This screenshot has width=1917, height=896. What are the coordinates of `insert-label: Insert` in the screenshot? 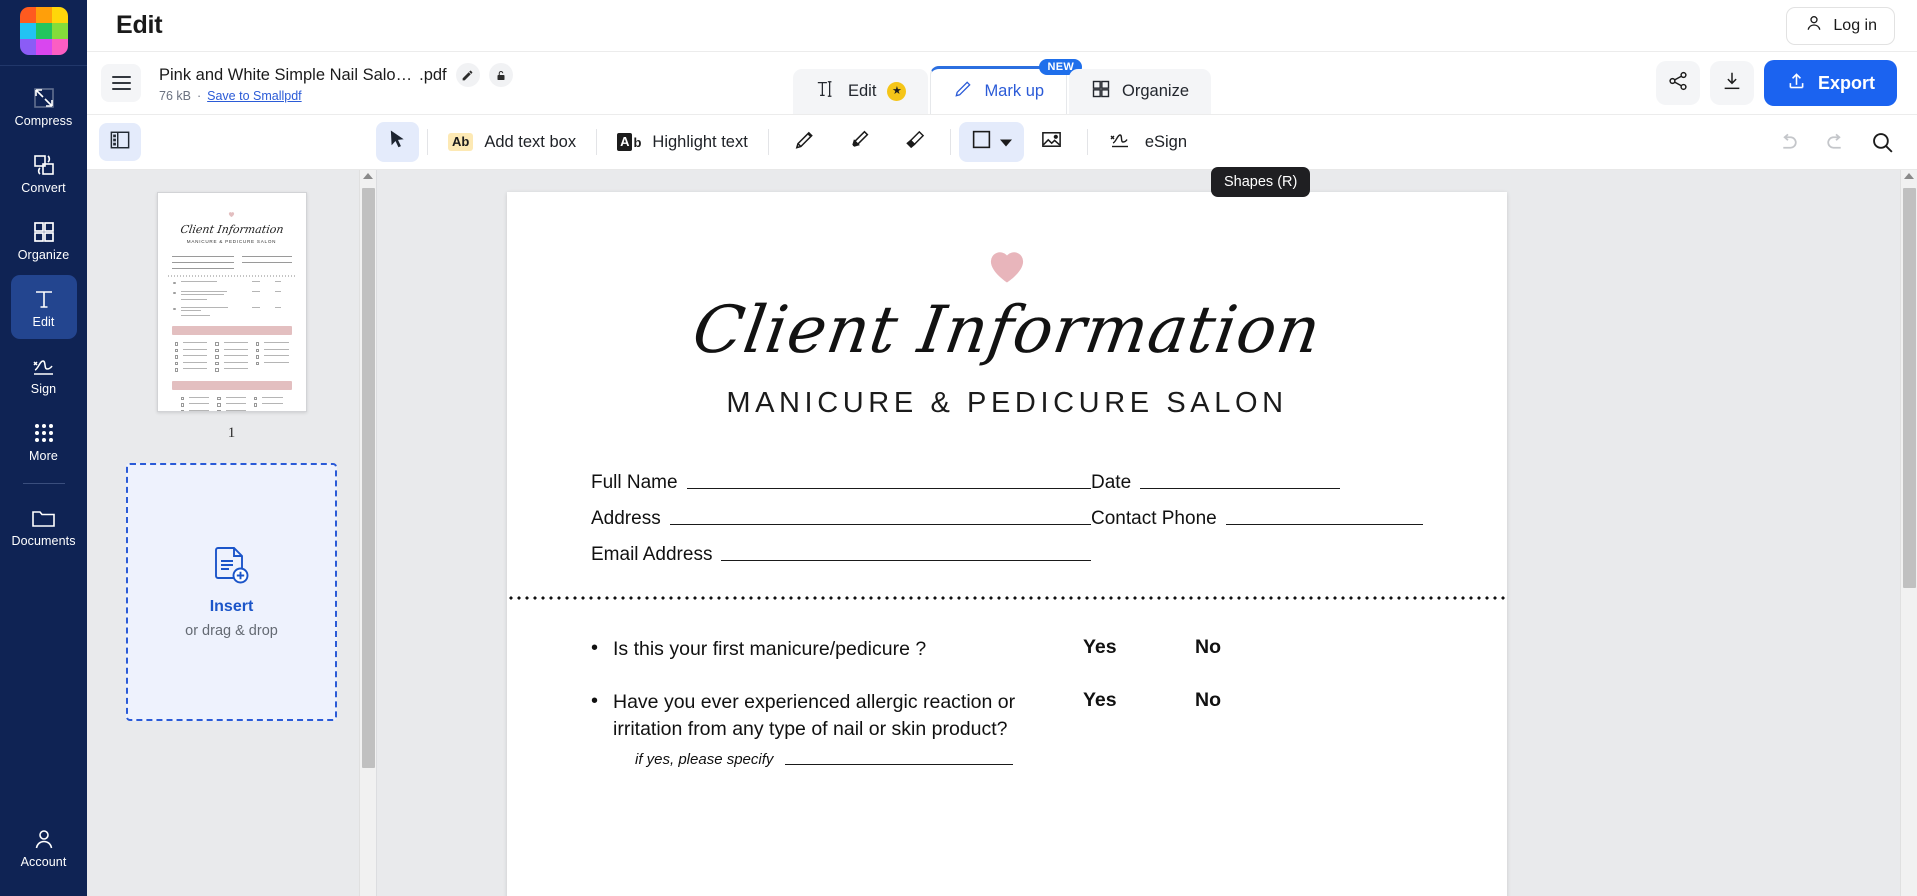 It's located at (231, 606).